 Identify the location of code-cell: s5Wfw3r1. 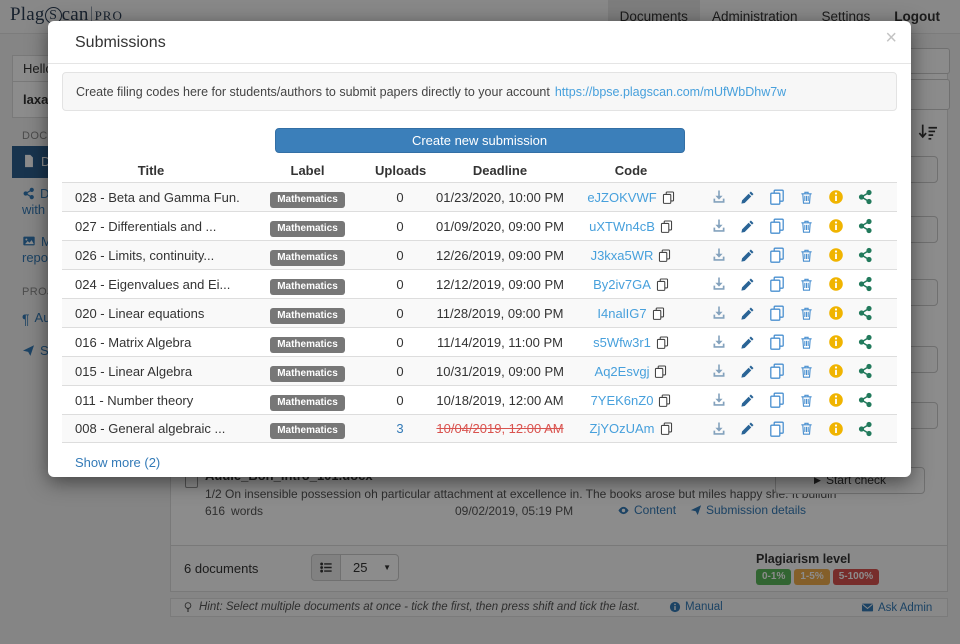
(631, 342).